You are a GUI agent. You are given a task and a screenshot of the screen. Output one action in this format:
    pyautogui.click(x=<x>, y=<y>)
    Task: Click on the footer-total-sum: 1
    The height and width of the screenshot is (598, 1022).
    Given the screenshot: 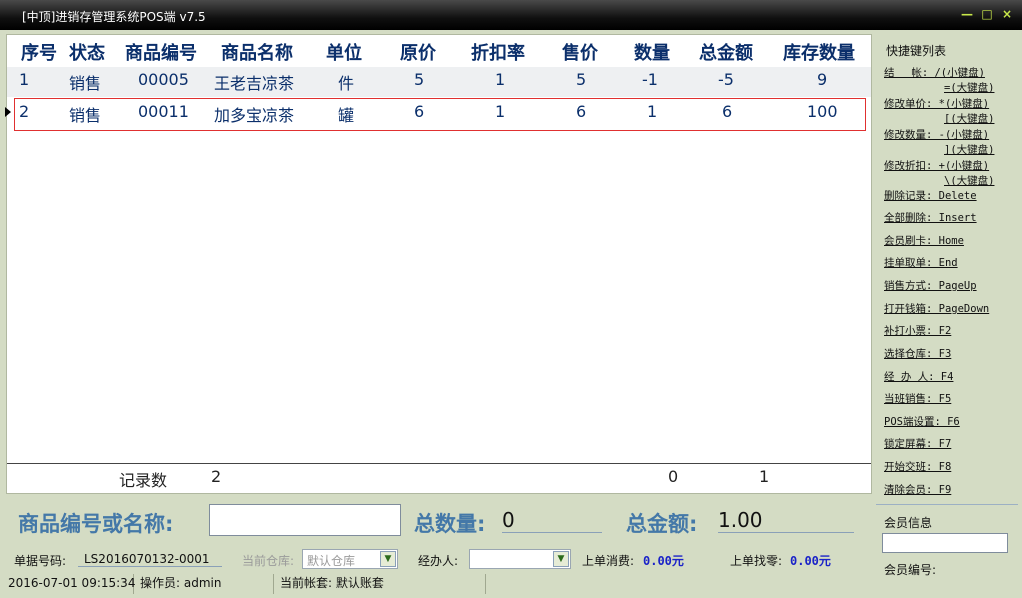 What is the action you would take?
    pyautogui.click(x=764, y=476)
    